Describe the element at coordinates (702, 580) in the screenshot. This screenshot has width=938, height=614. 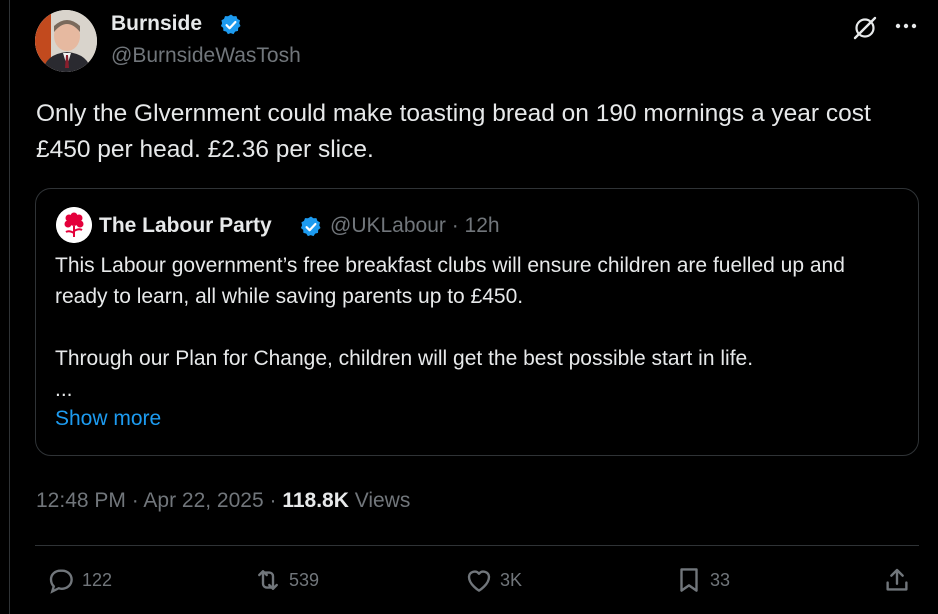
I see `bookmark-button: 33` at that location.